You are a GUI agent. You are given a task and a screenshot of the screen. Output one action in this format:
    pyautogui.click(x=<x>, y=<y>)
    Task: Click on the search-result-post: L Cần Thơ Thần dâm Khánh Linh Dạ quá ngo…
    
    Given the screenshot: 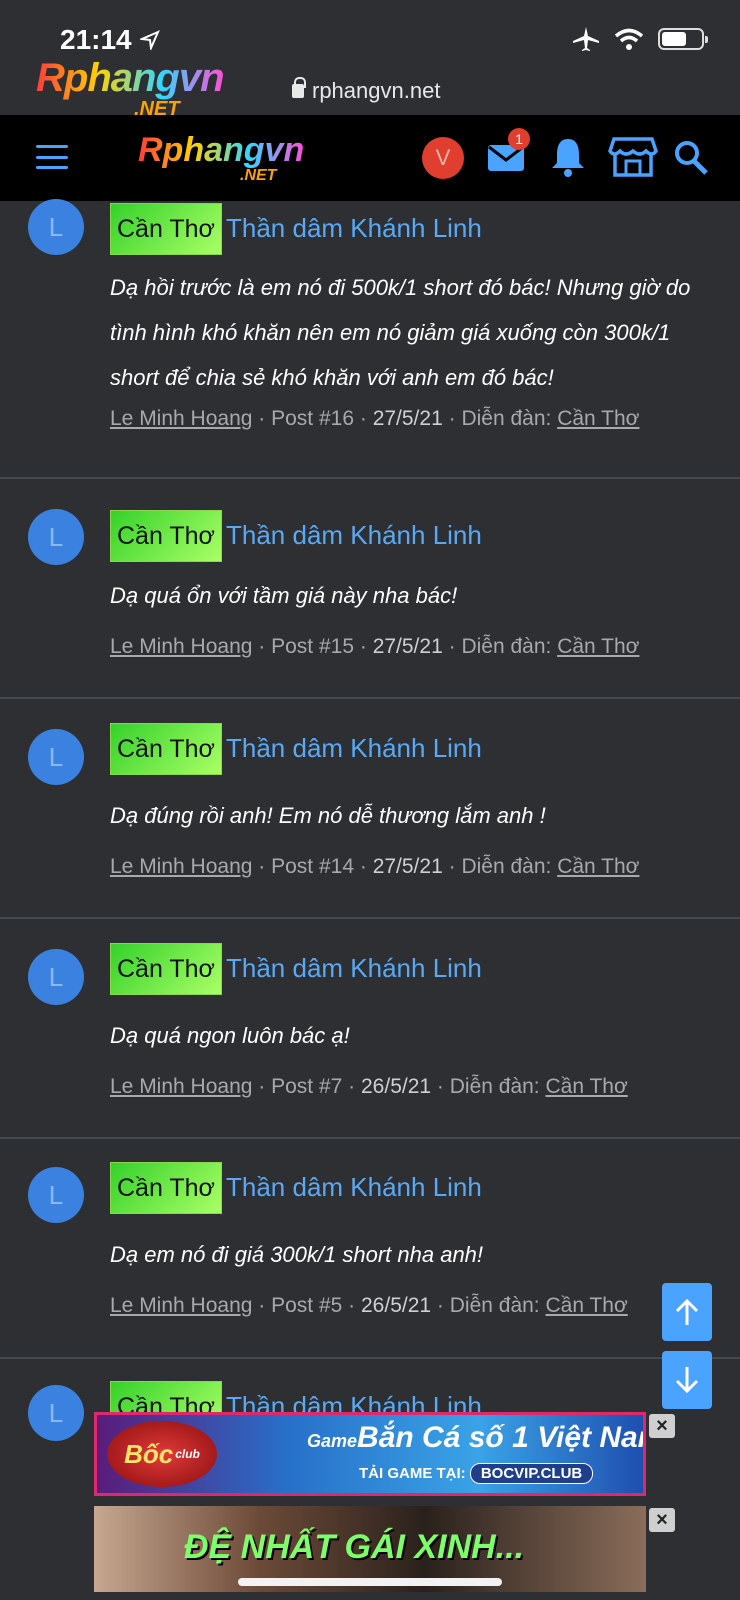 What is the action you would take?
    pyautogui.click(x=370, y=1029)
    